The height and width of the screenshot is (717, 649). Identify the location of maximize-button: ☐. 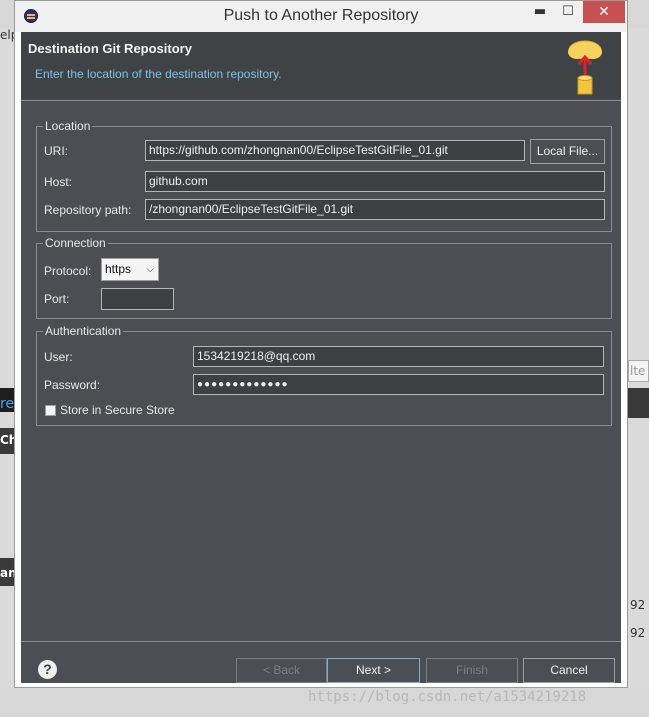
(568, 12).